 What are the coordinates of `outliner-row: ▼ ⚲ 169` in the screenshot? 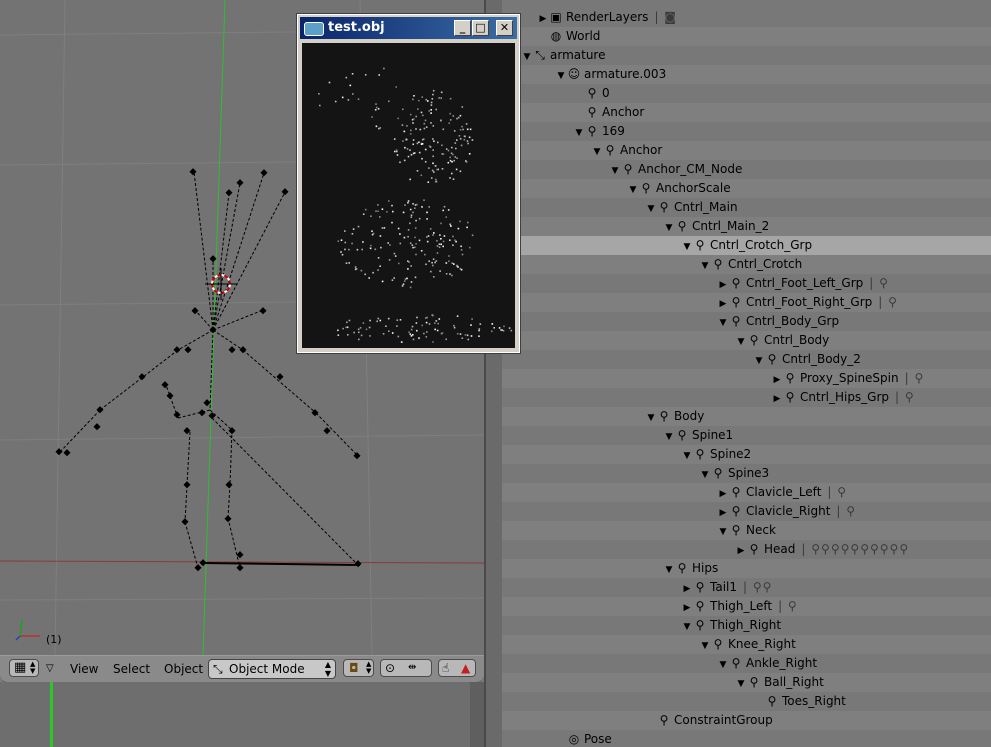 It's located at (746, 131).